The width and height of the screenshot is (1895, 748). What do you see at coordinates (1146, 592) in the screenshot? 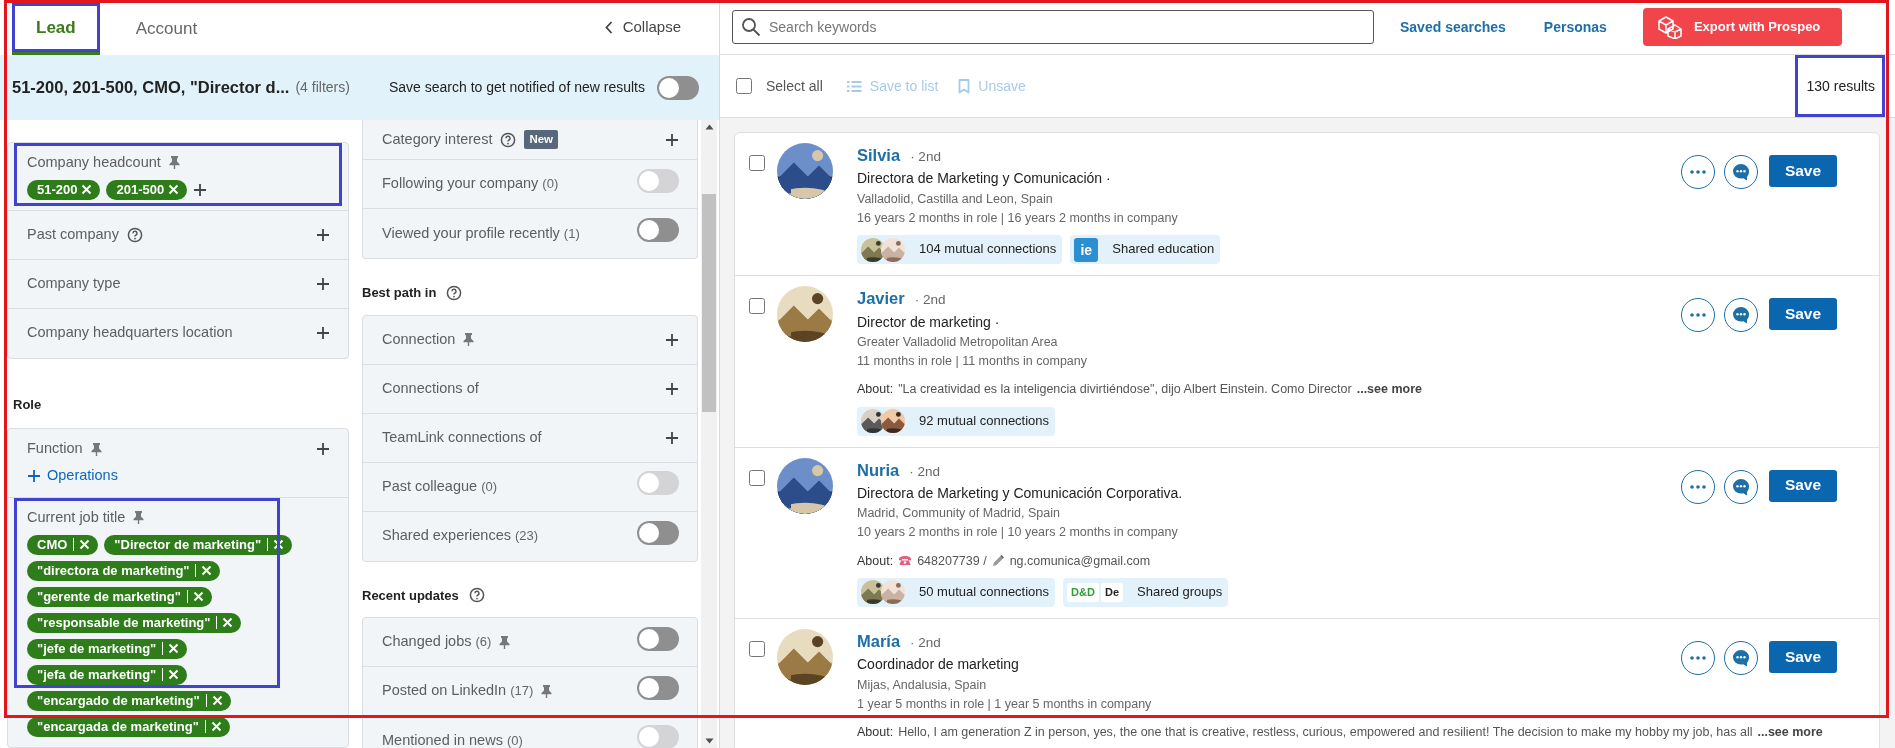
I see `insight-badge: D&D De Shared groups` at bounding box center [1146, 592].